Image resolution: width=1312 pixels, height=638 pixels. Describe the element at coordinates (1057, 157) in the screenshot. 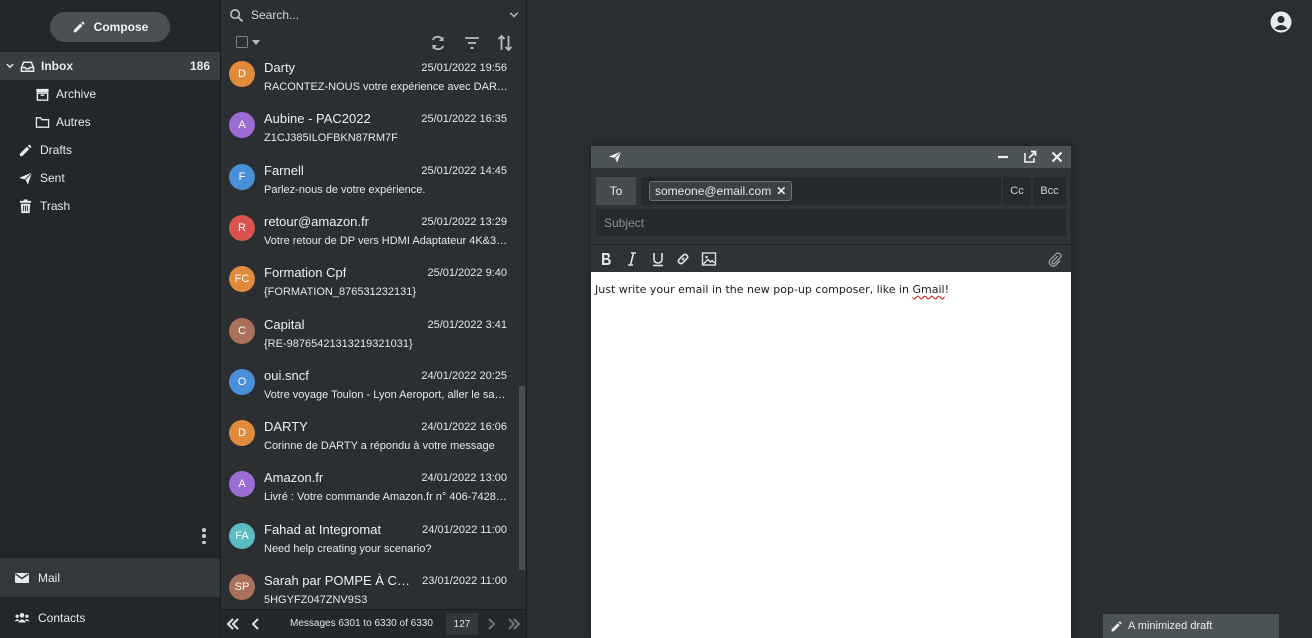

I see `close-icon` at that location.